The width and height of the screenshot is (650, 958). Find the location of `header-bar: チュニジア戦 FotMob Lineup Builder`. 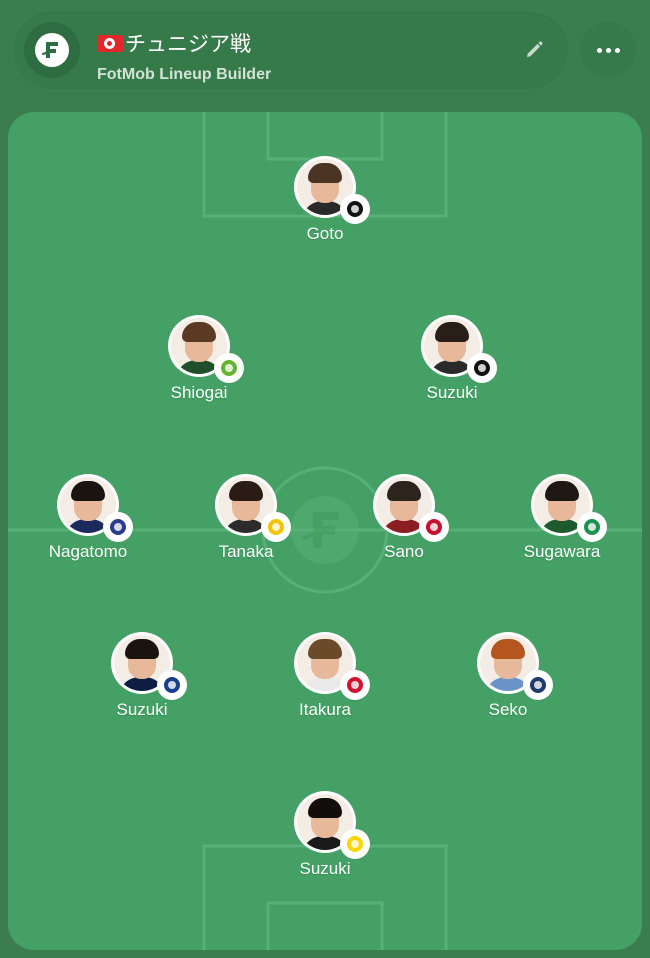

header-bar: チュニジア戦 FotMob Lineup Builder is located at coordinates (291, 50).